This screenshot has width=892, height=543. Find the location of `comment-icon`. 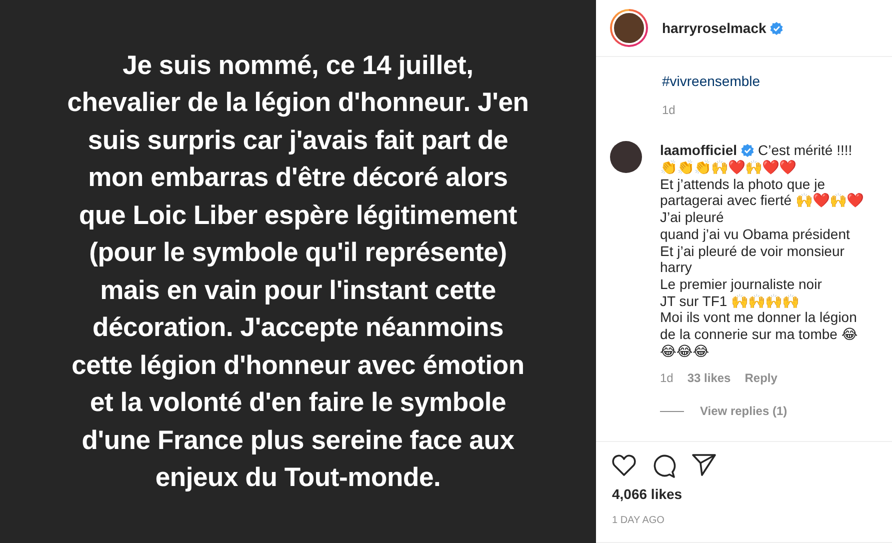

comment-icon is located at coordinates (664, 466).